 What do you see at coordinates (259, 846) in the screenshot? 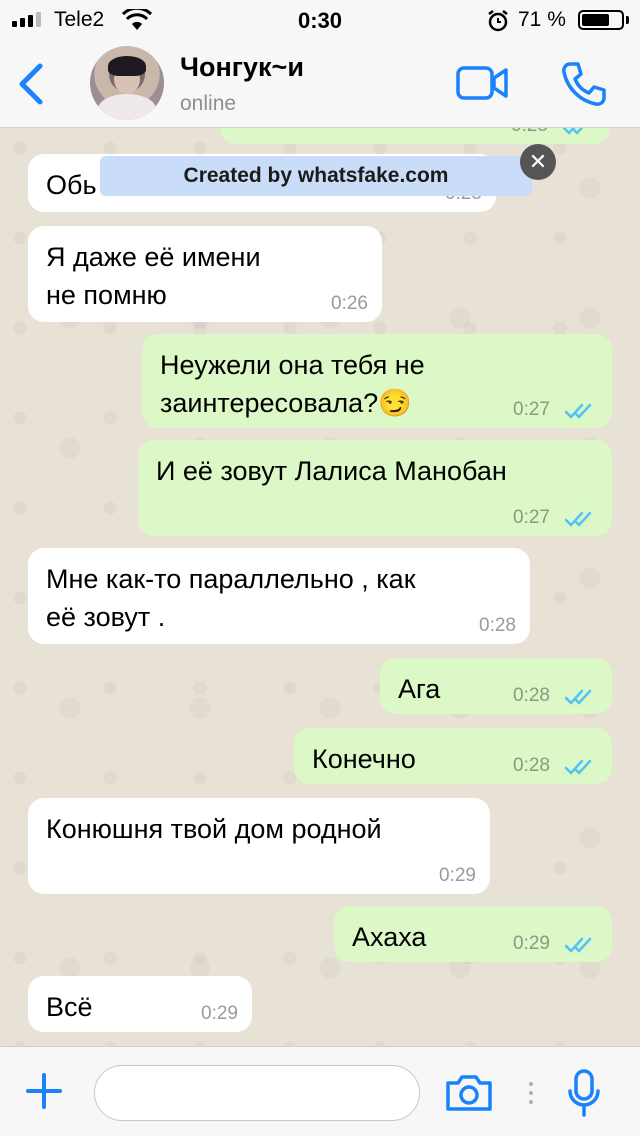
I see `incoming-message: Конюшня твой дом родной 0:29` at bounding box center [259, 846].